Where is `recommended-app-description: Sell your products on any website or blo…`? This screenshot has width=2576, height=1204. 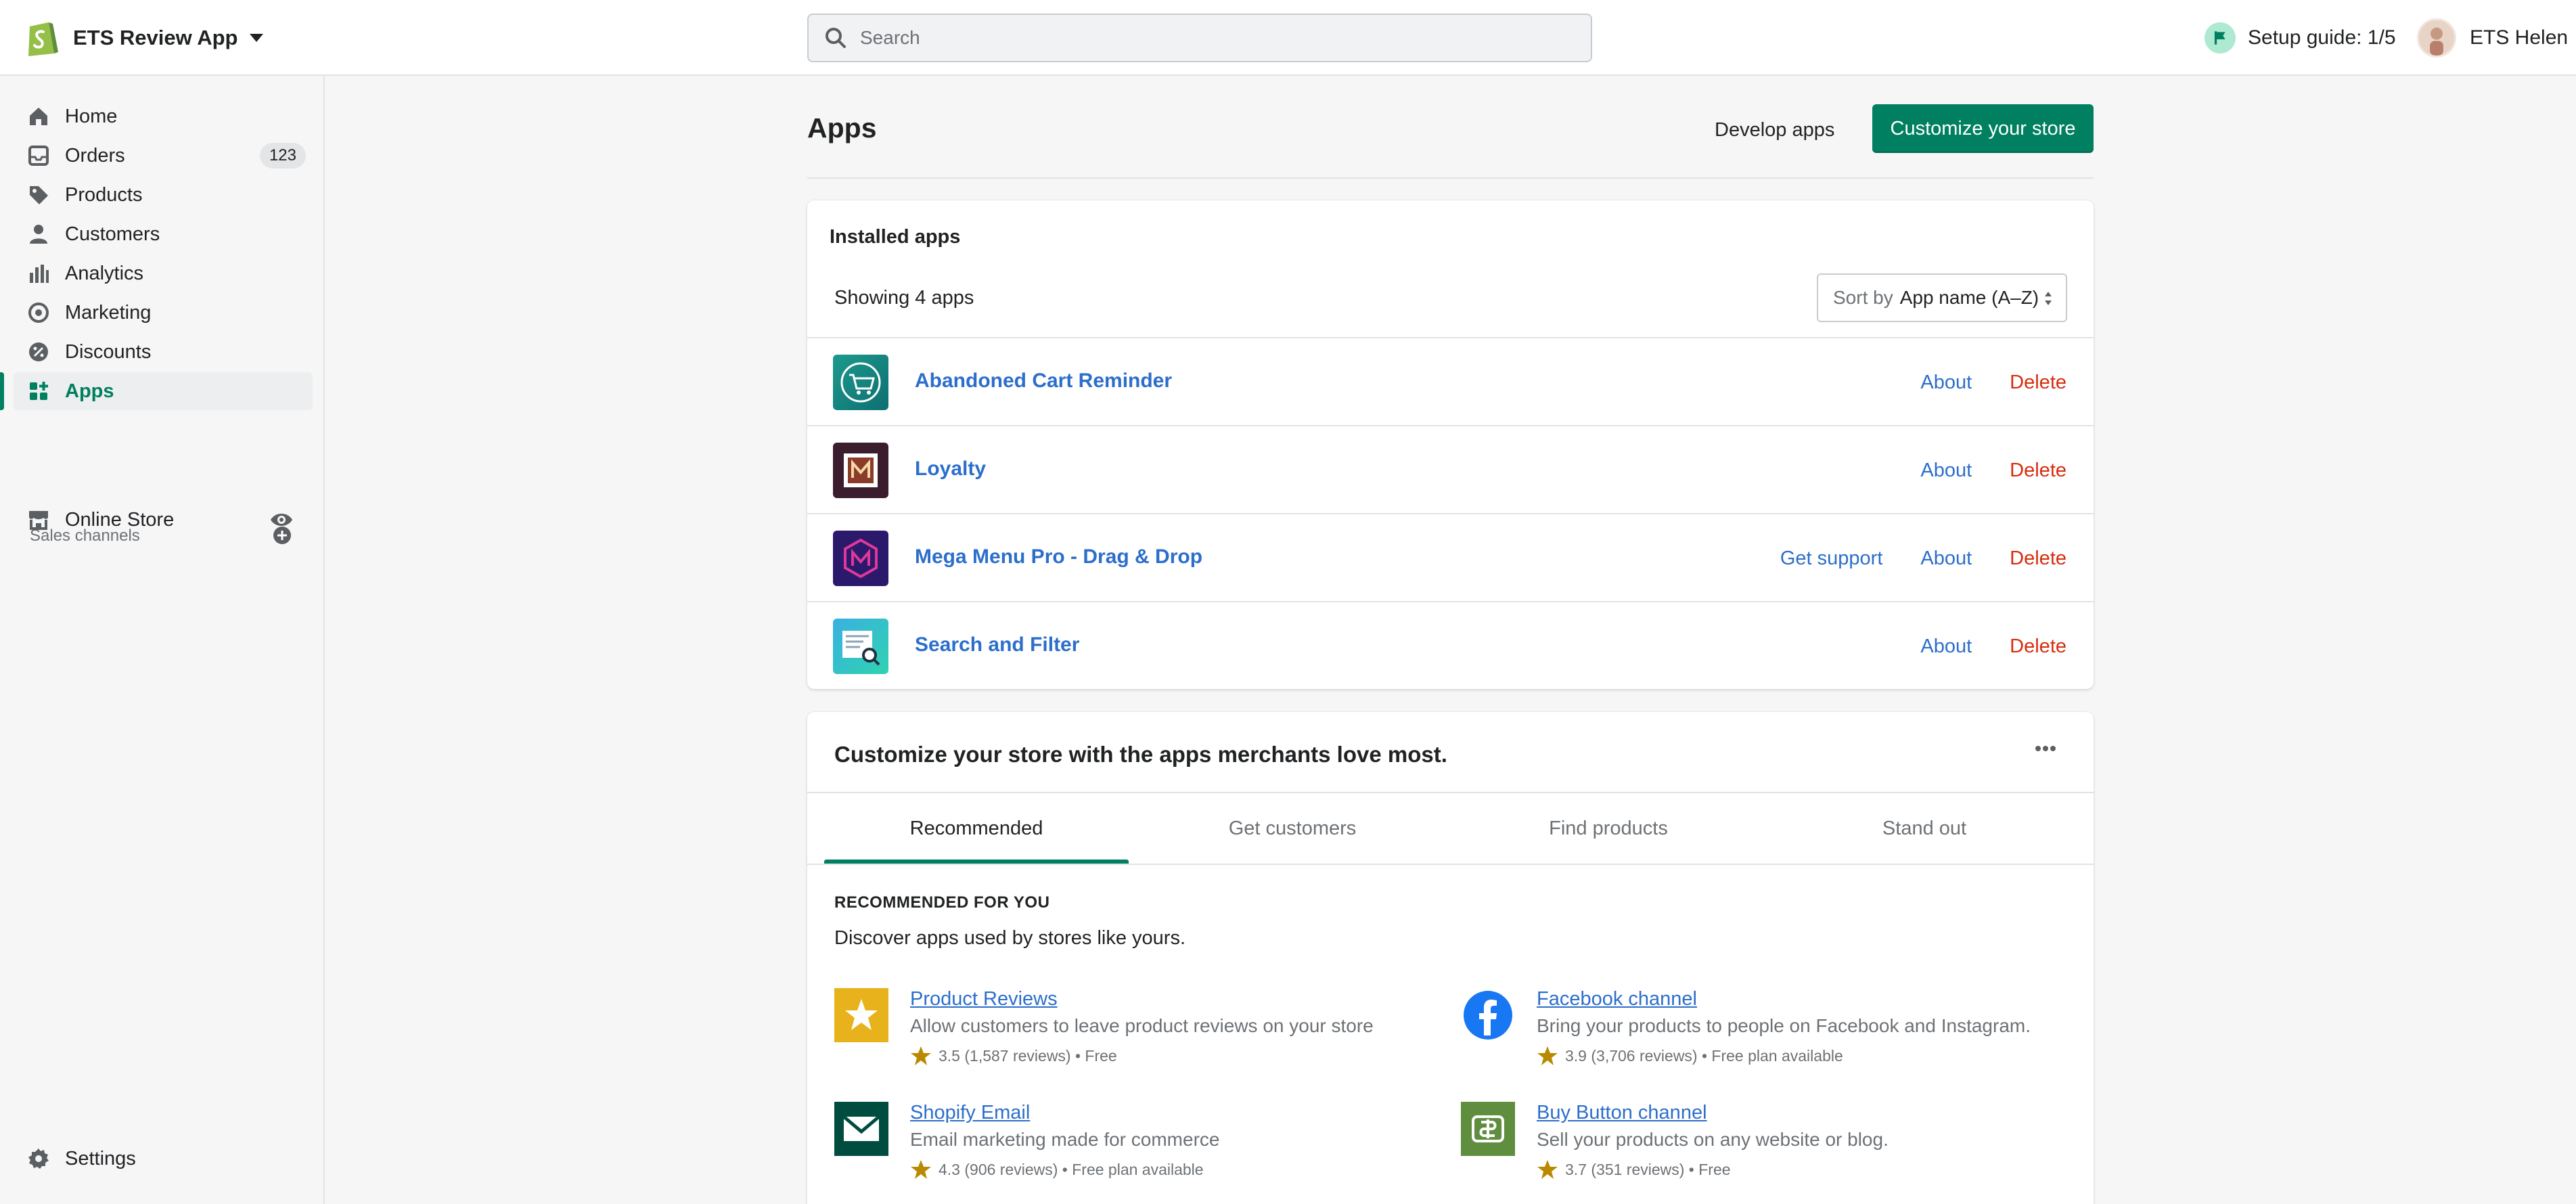 recommended-app-description: Sell your products on any website or blo… is located at coordinates (1713, 1139).